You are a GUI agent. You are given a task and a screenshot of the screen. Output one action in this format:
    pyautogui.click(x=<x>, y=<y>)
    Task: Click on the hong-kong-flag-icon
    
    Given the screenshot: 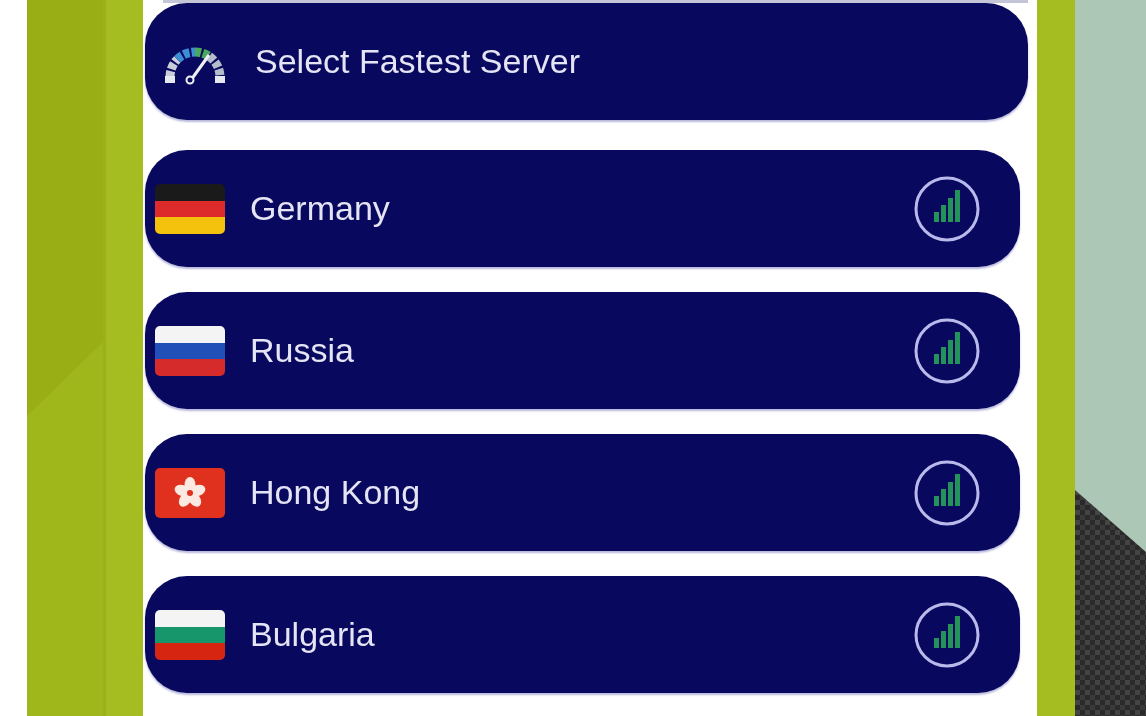 What is the action you would take?
    pyautogui.click(x=190, y=492)
    